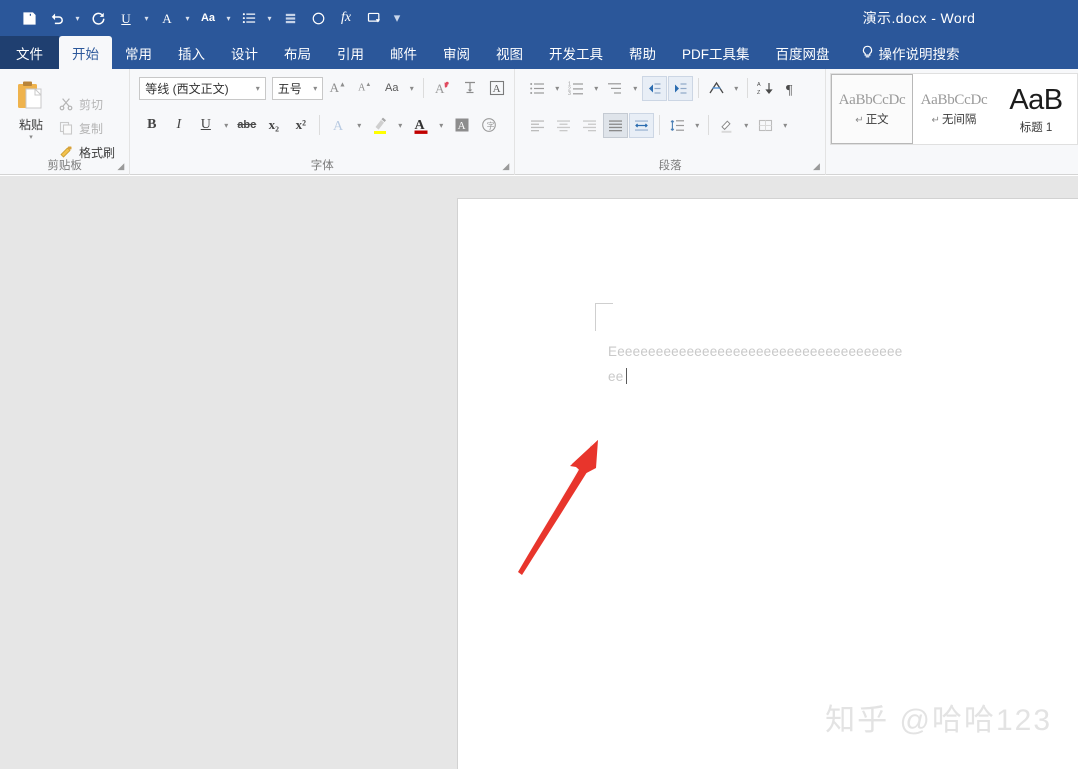 The height and width of the screenshot is (769, 1078). What do you see at coordinates (57, 18) in the screenshot?
I see `undo-icon` at bounding box center [57, 18].